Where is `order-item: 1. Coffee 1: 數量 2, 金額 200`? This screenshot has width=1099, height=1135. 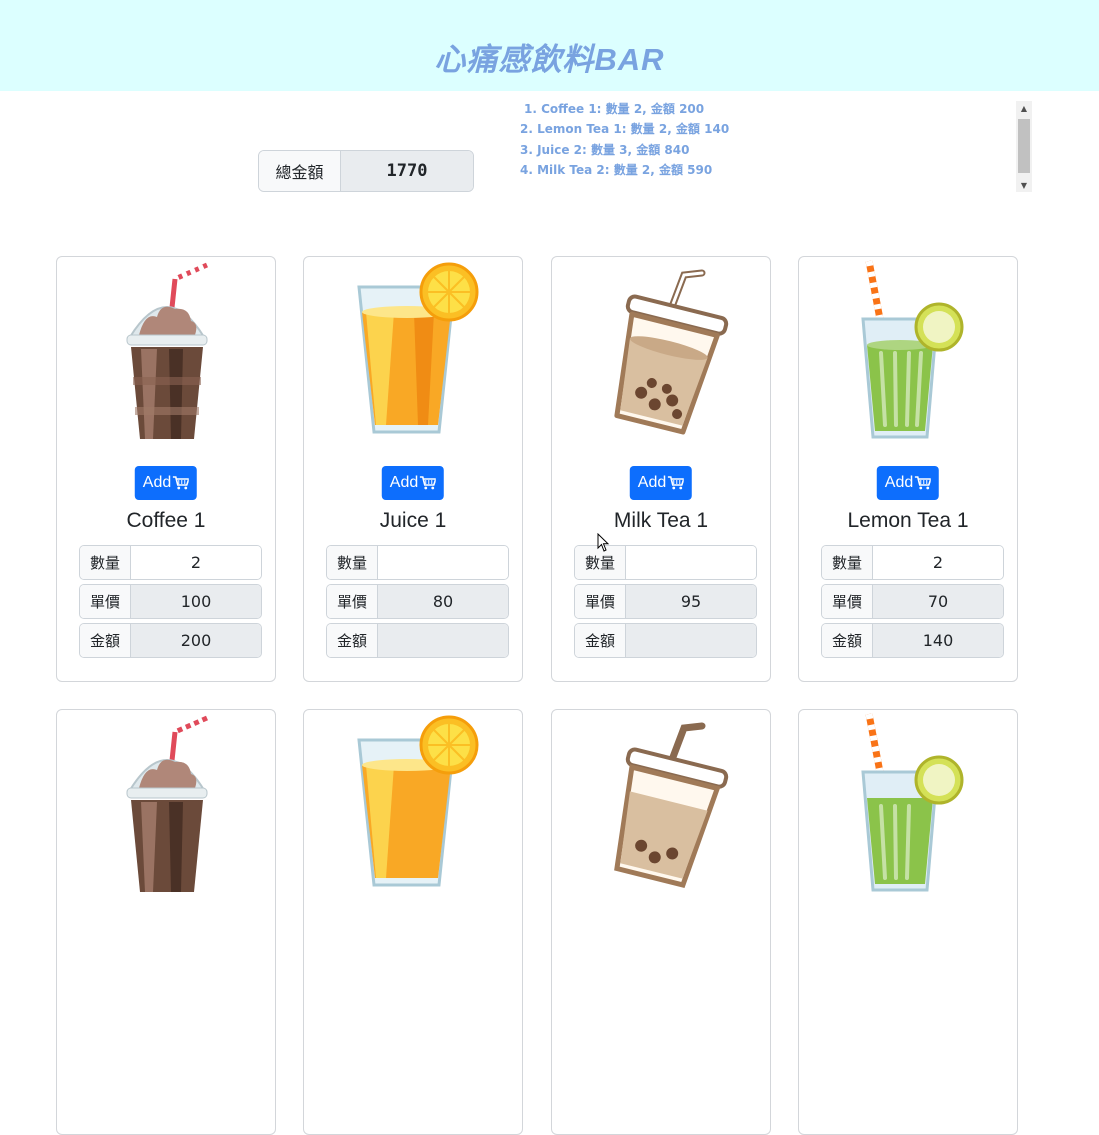
order-item: 1. Coffee 1: 數量 2, 金額 200 is located at coordinates (614, 109).